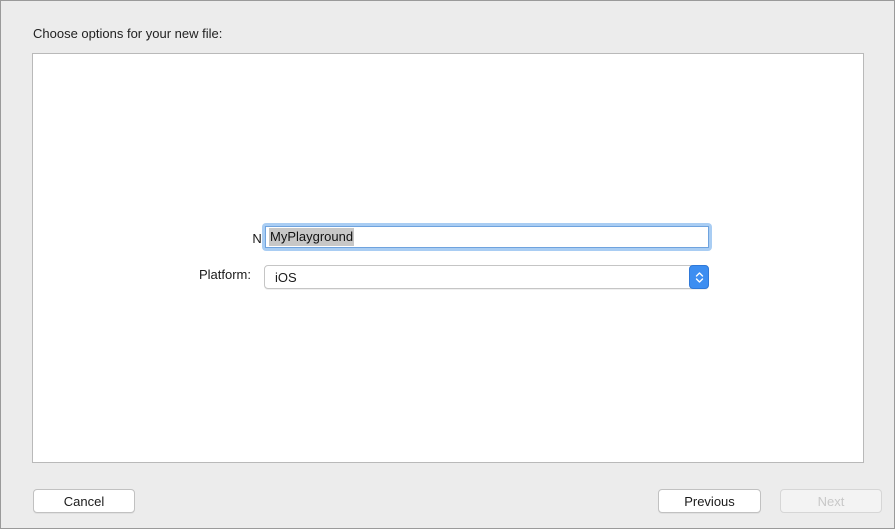 The height and width of the screenshot is (529, 895). I want to click on next-button: Next, so click(831, 501).